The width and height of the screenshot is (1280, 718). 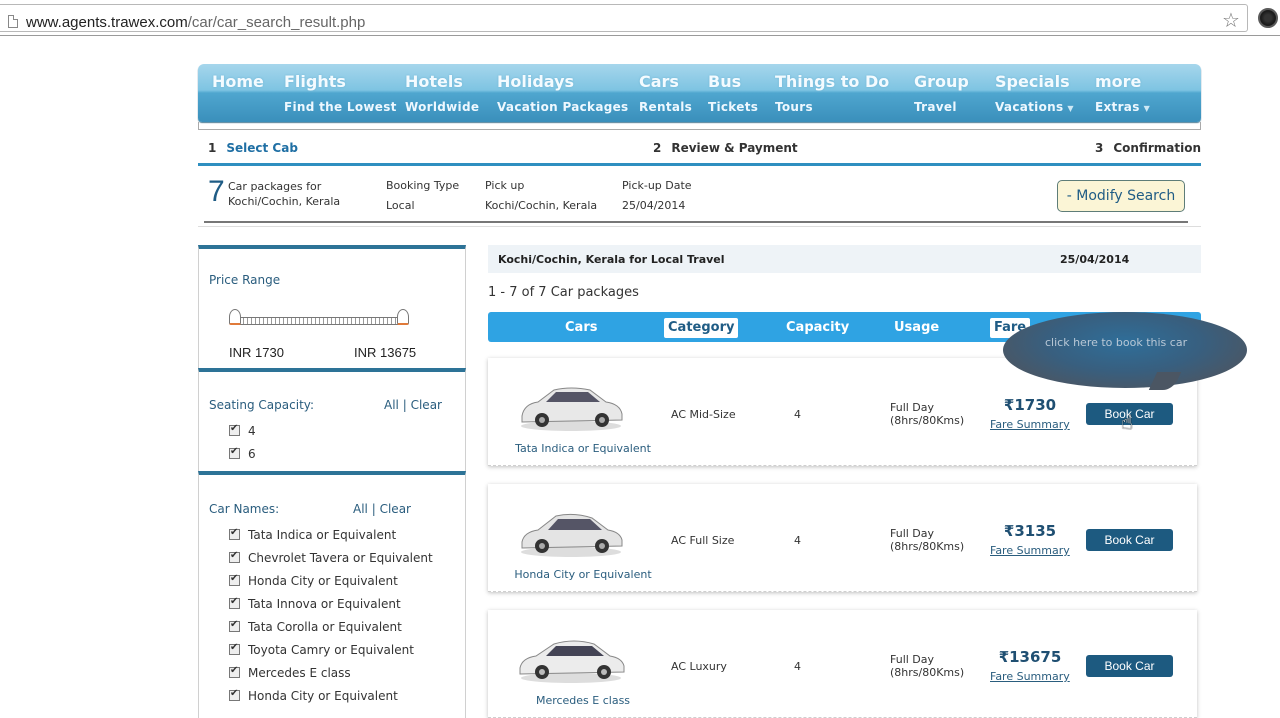 What do you see at coordinates (699, 126) in the screenshot?
I see `nav-divider` at bounding box center [699, 126].